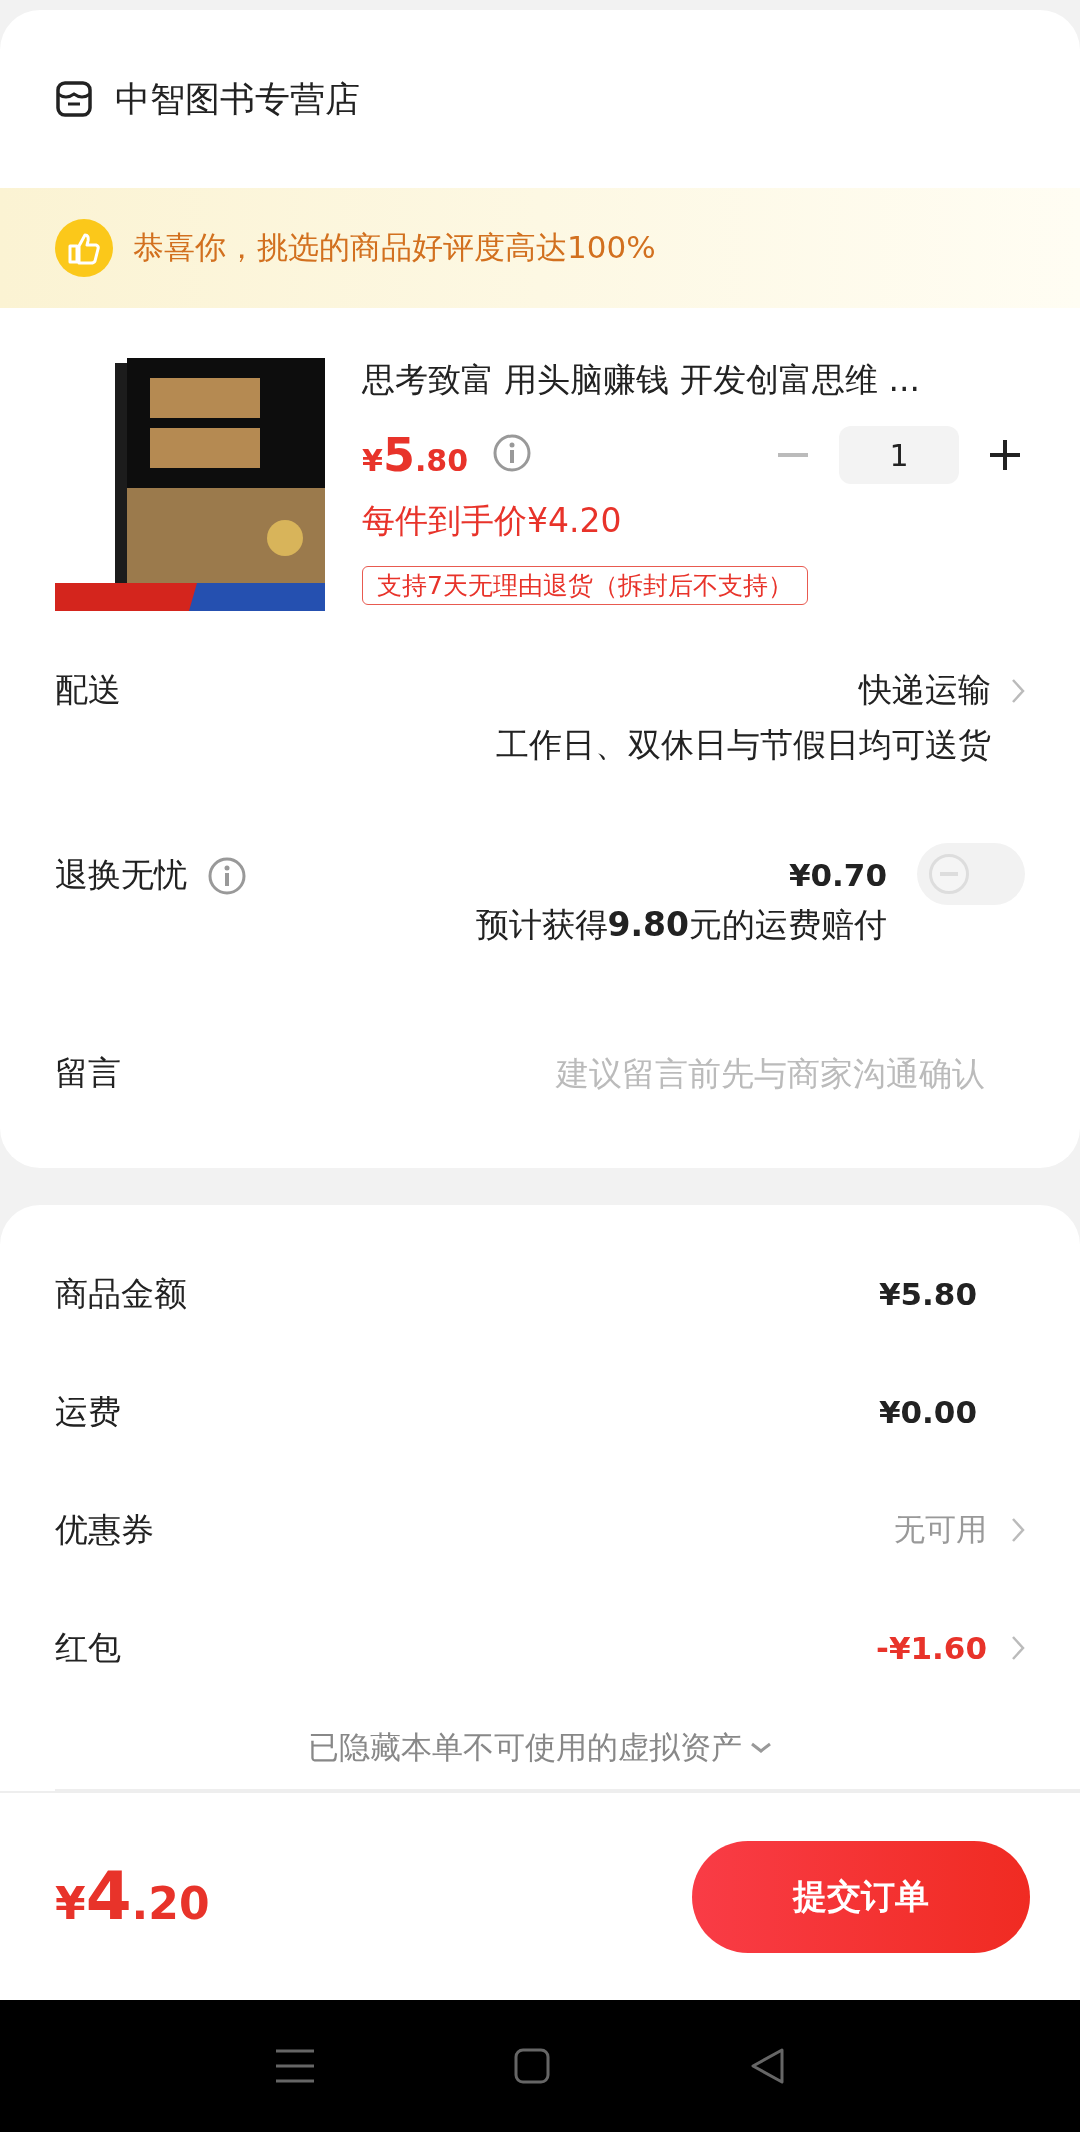 The image size is (1080, 2132). I want to click on summary-value: ¥0.00, so click(927, 1412).